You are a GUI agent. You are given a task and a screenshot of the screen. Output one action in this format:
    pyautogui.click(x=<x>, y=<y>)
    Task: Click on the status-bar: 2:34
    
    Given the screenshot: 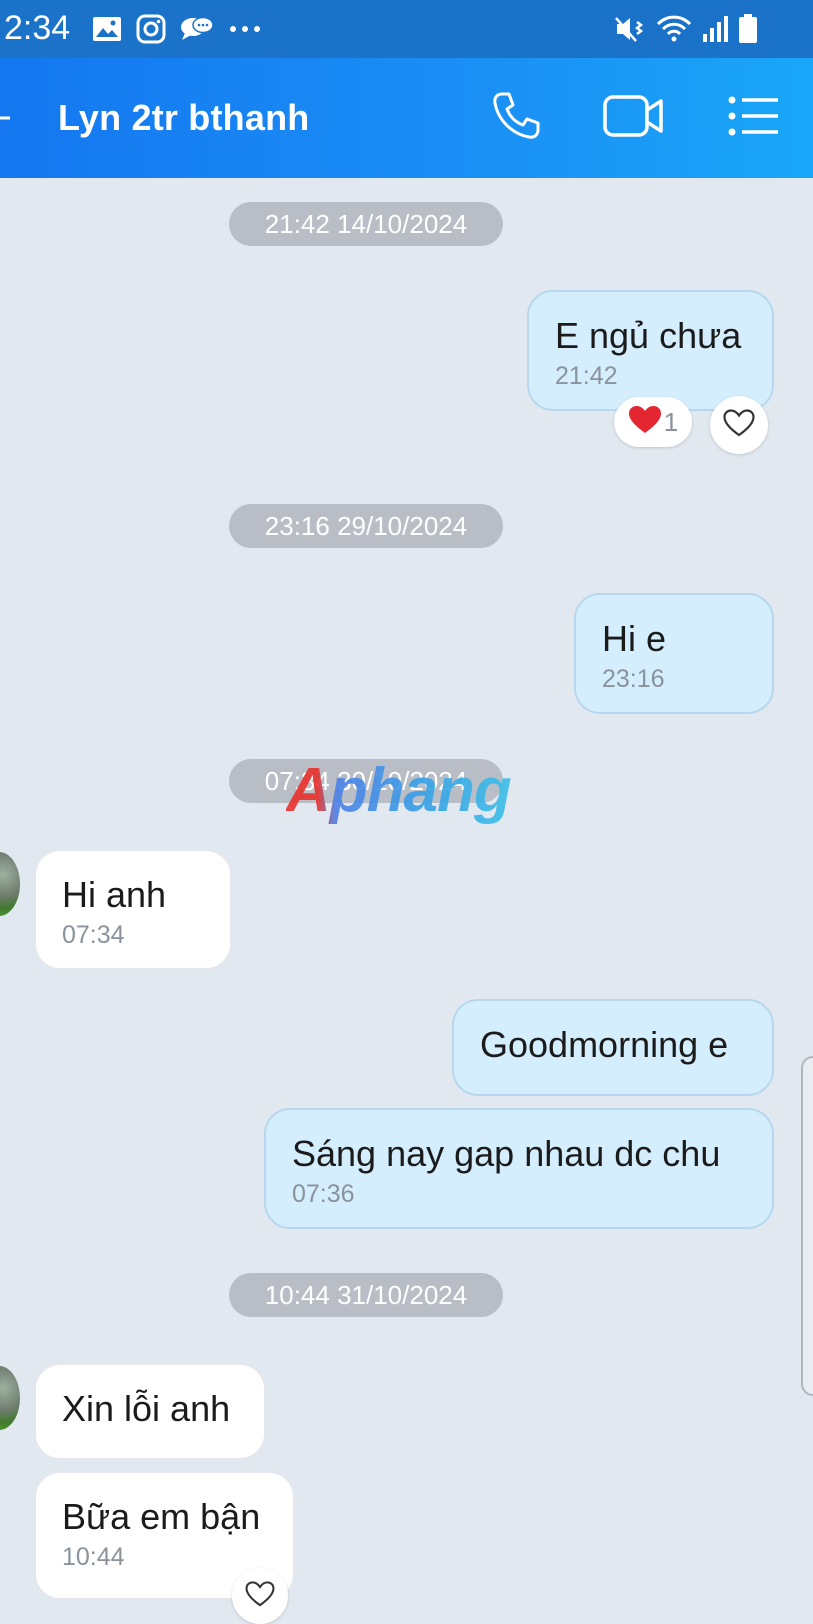 What is the action you would take?
    pyautogui.click(x=406, y=29)
    